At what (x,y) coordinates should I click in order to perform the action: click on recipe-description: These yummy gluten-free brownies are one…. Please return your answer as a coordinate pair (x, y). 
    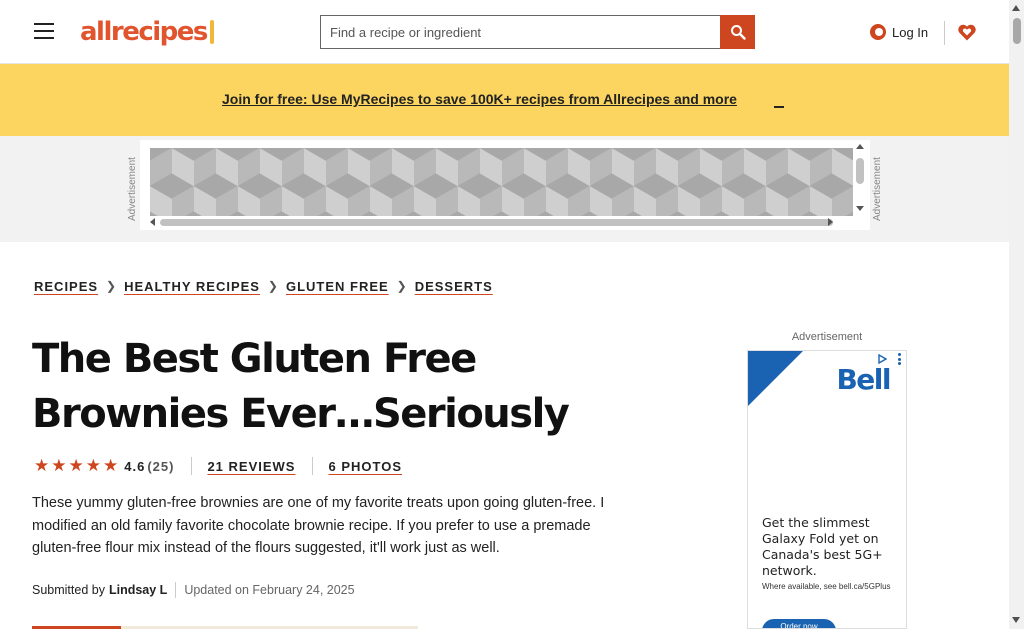
    Looking at the image, I should click on (318, 525).